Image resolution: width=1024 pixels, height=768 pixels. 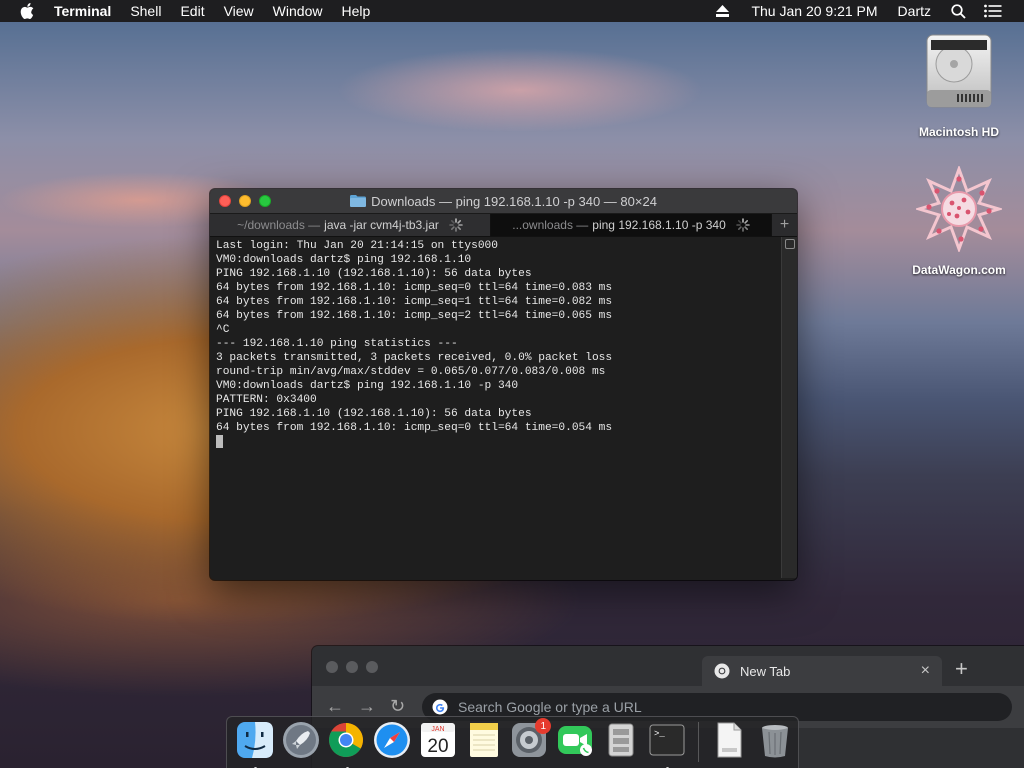 What do you see at coordinates (765, 671) in the screenshot?
I see `chrome-tab-title: New Tab` at bounding box center [765, 671].